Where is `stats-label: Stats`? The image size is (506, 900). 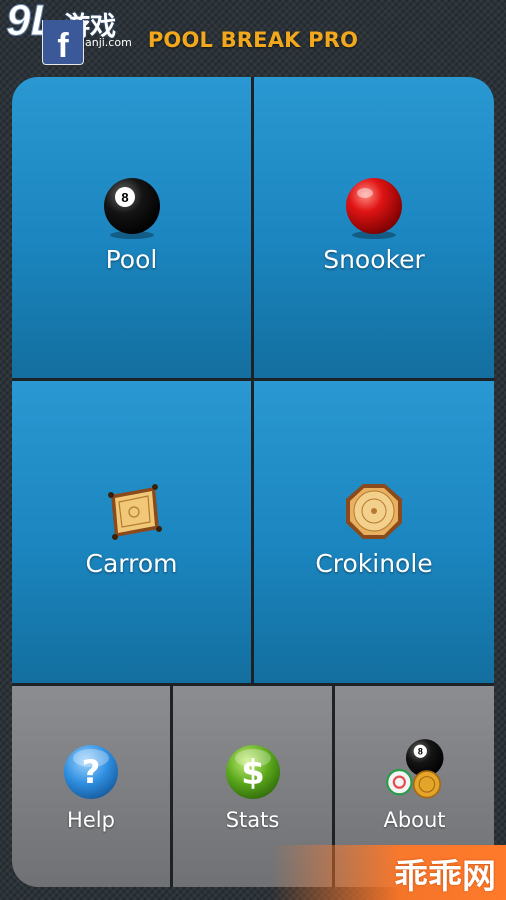 stats-label: Stats is located at coordinates (252, 820).